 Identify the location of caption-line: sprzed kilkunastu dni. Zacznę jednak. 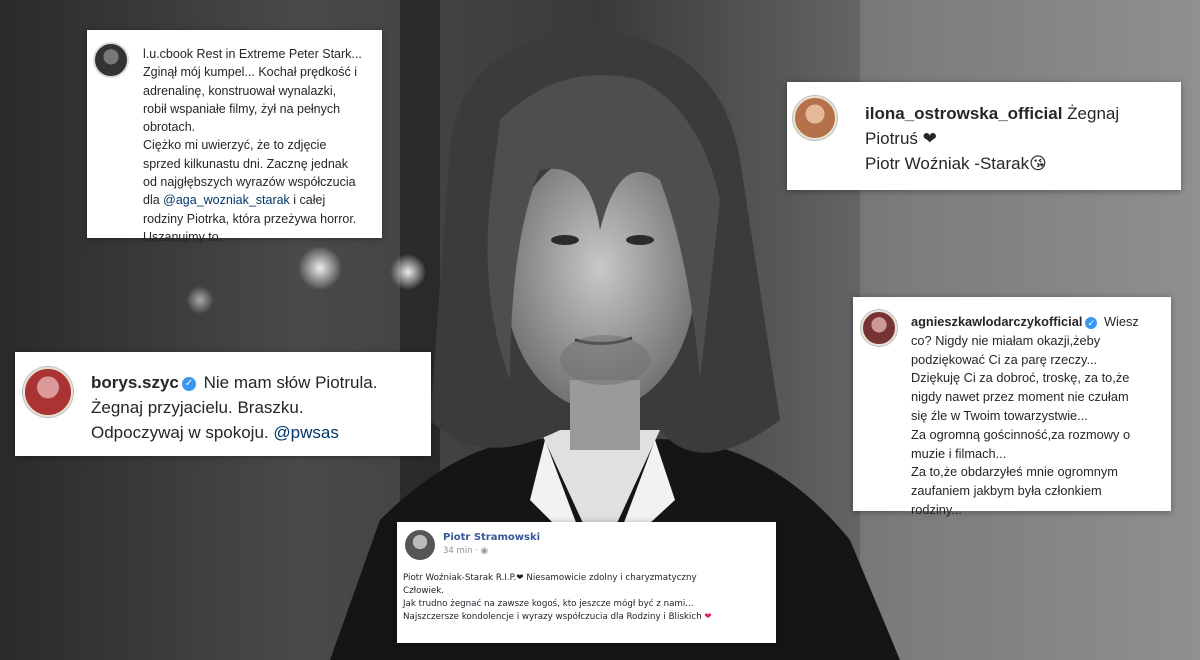
(245, 163).